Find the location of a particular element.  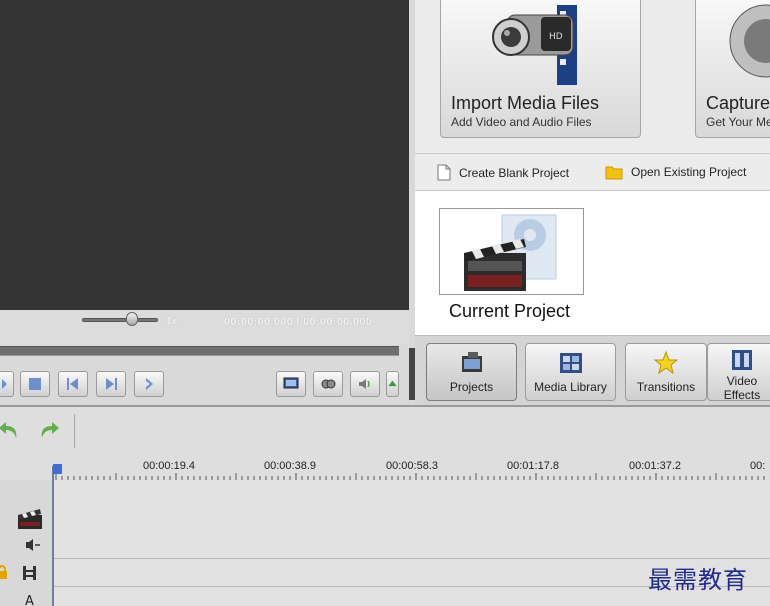

tab-transitions: Transitions is located at coordinates (666, 372).